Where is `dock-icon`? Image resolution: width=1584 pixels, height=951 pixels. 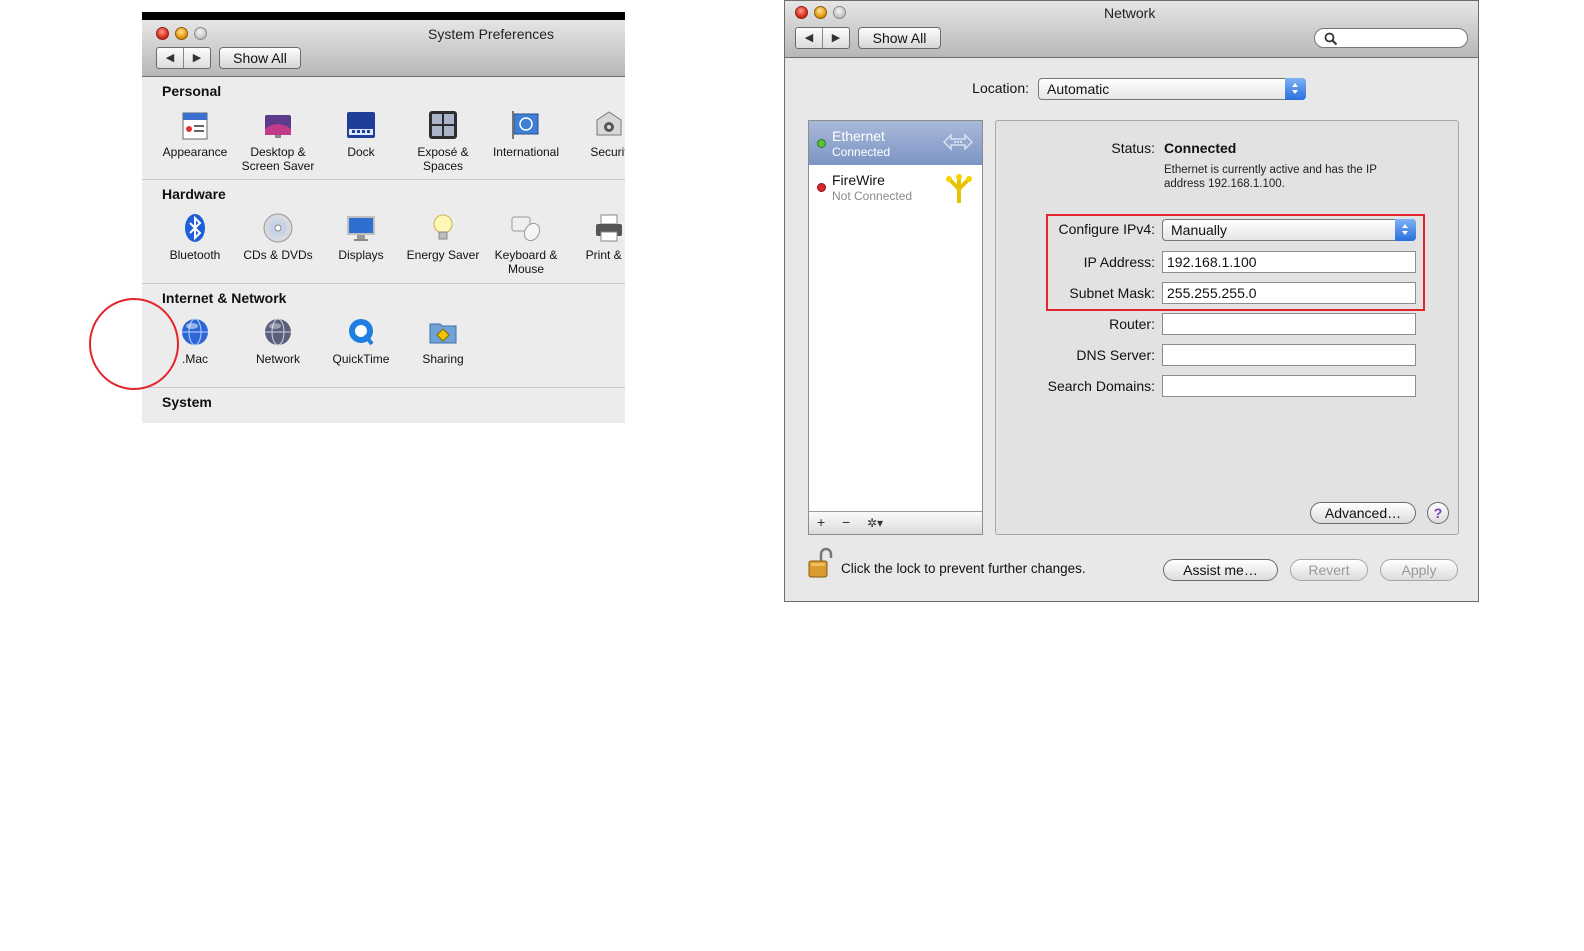 dock-icon is located at coordinates (361, 125).